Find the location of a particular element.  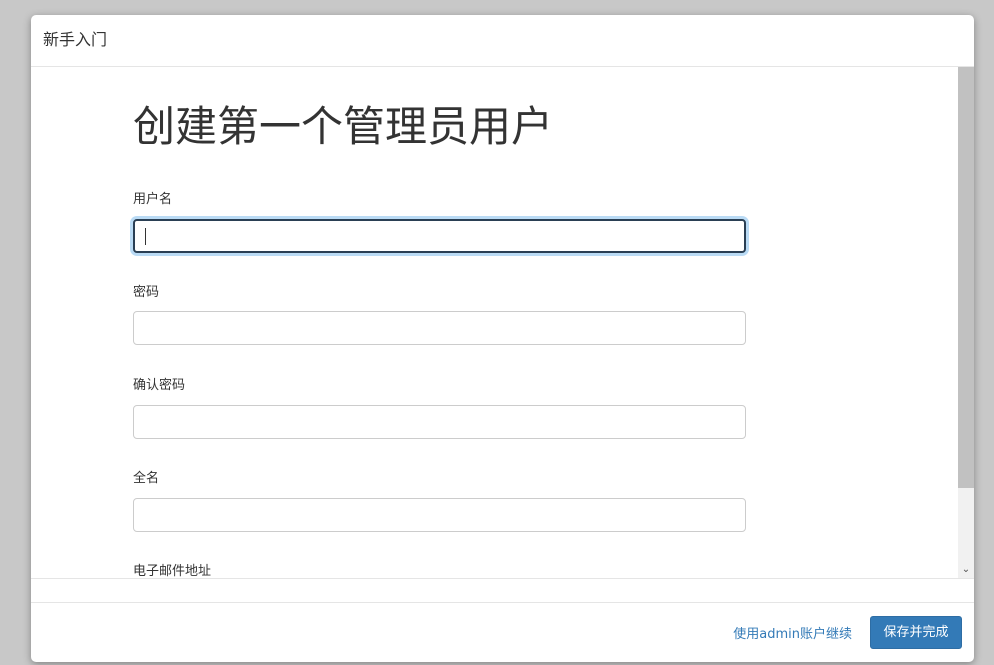

dialog-footer: 使用admin账户继续 保存并完成 is located at coordinates (502, 620).